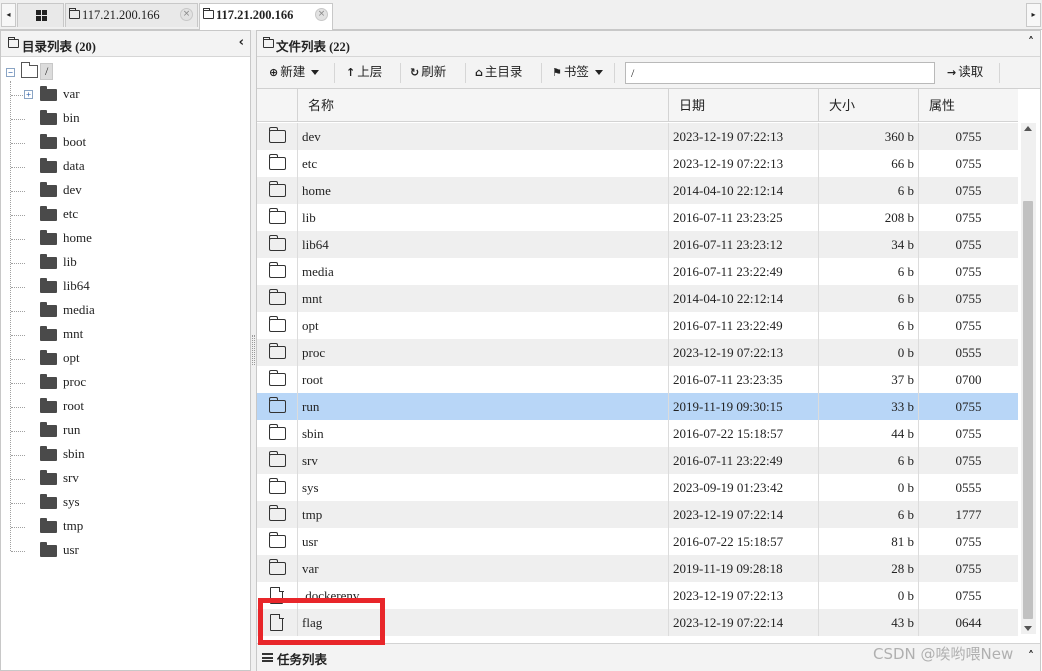  What do you see at coordinates (118, 287) in the screenshot?
I see `tree-item-lib64: lib64` at bounding box center [118, 287].